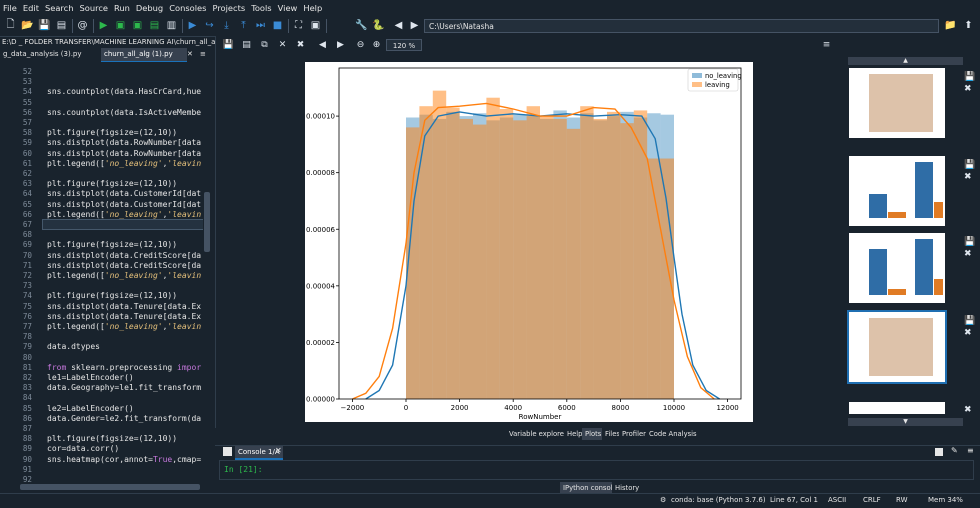 This screenshot has height=508, width=980. I want to click on previous-plot-icon: ◀, so click(322, 44).